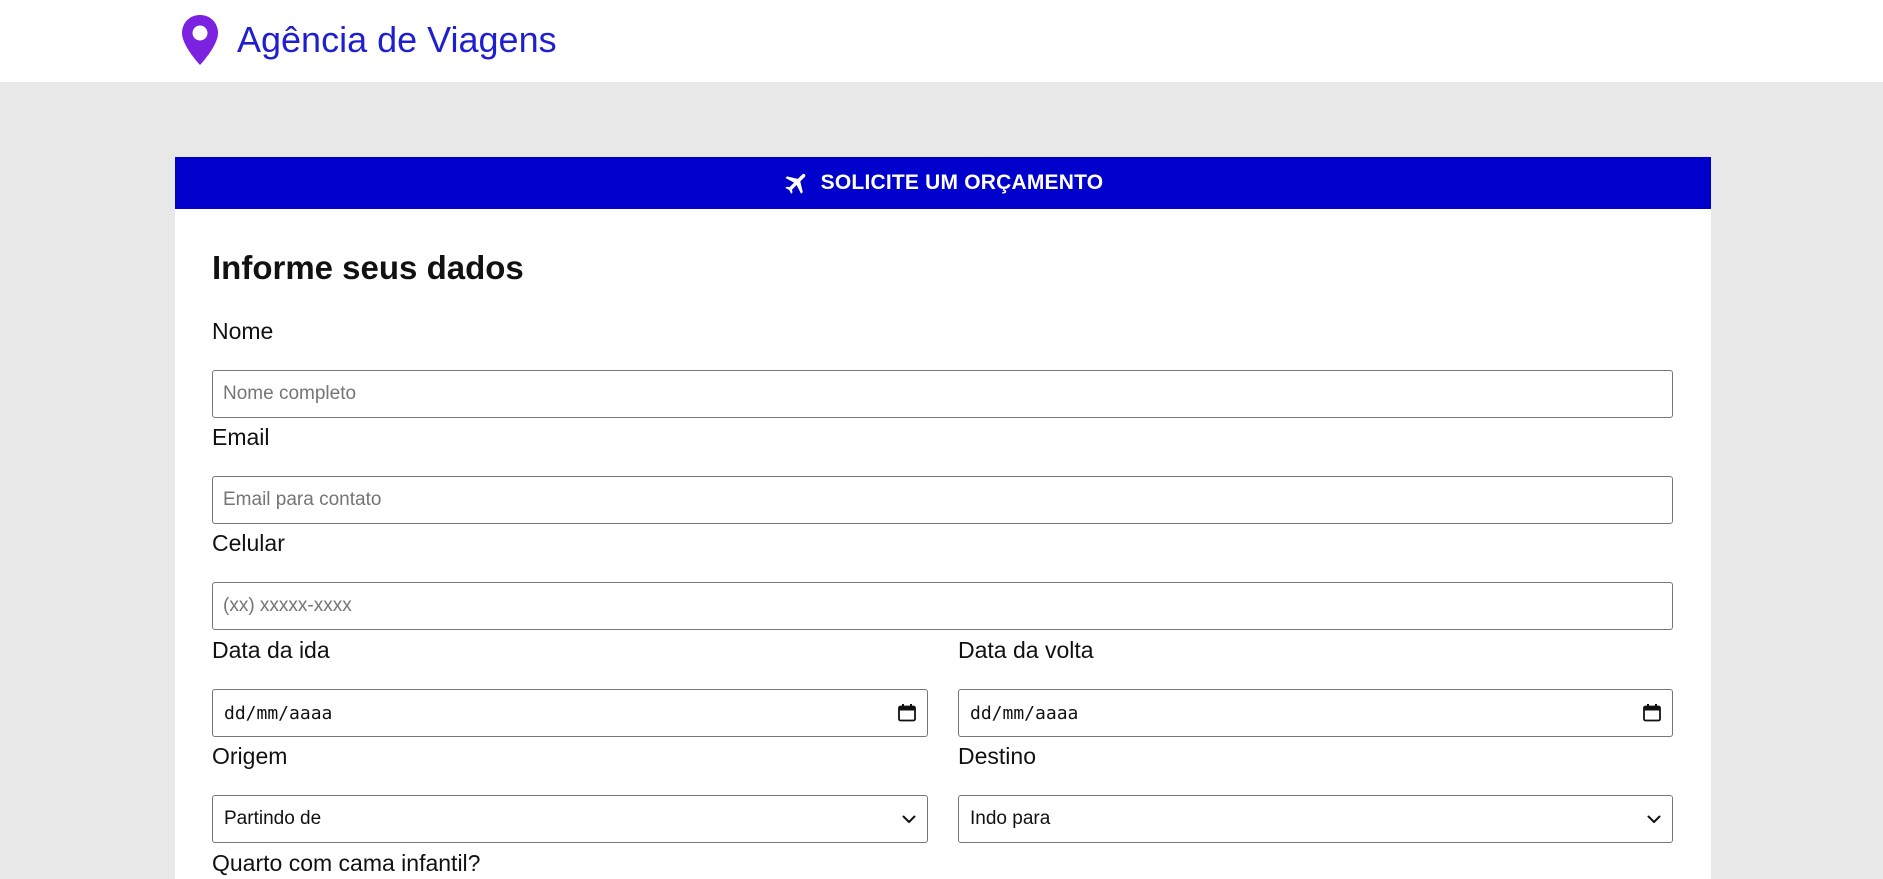 The image size is (1883, 879). What do you see at coordinates (273, 818) in the screenshot?
I see `origin-selected-value: Partindo de` at bounding box center [273, 818].